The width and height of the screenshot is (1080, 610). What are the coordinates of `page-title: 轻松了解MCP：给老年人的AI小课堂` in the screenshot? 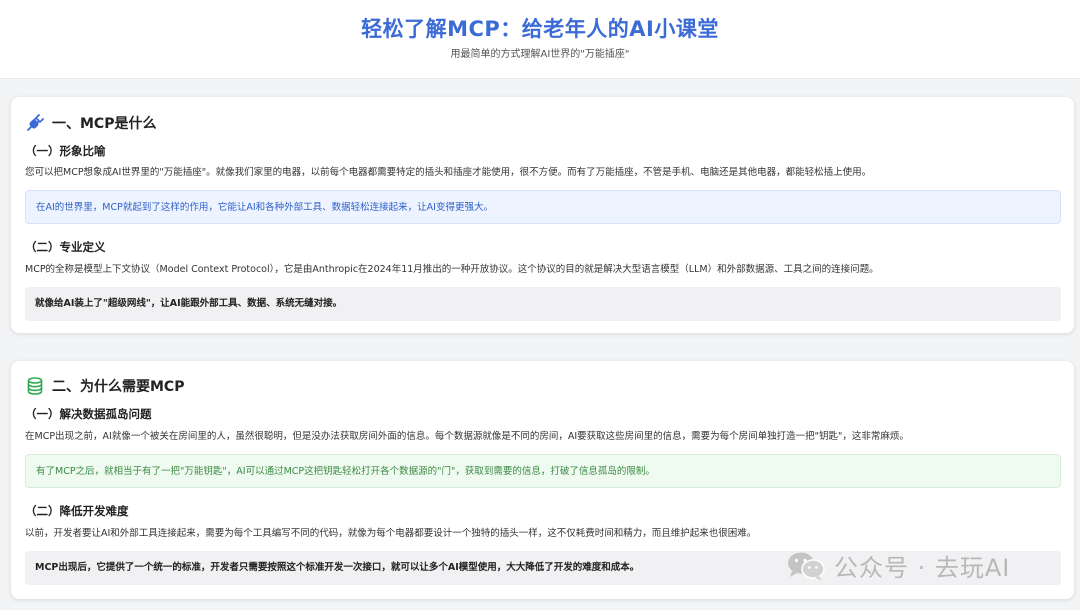 It's located at (540, 29).